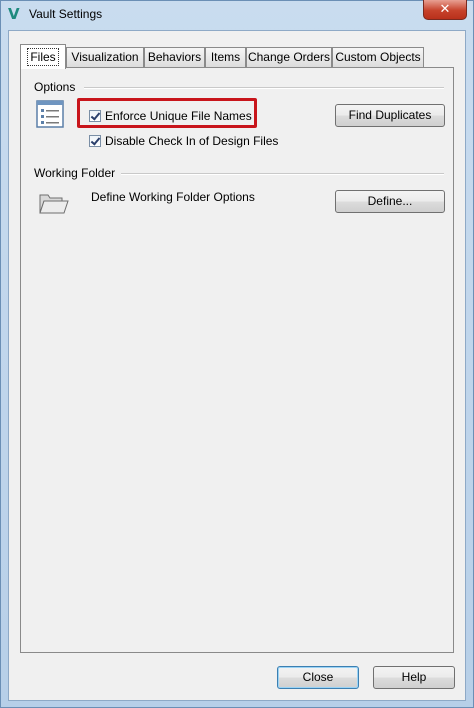 This screenshot has width=474, height=708. Describe the element at coordinates (14, 14) in the screenshot. I see `vault-v-icon: V` at that location.